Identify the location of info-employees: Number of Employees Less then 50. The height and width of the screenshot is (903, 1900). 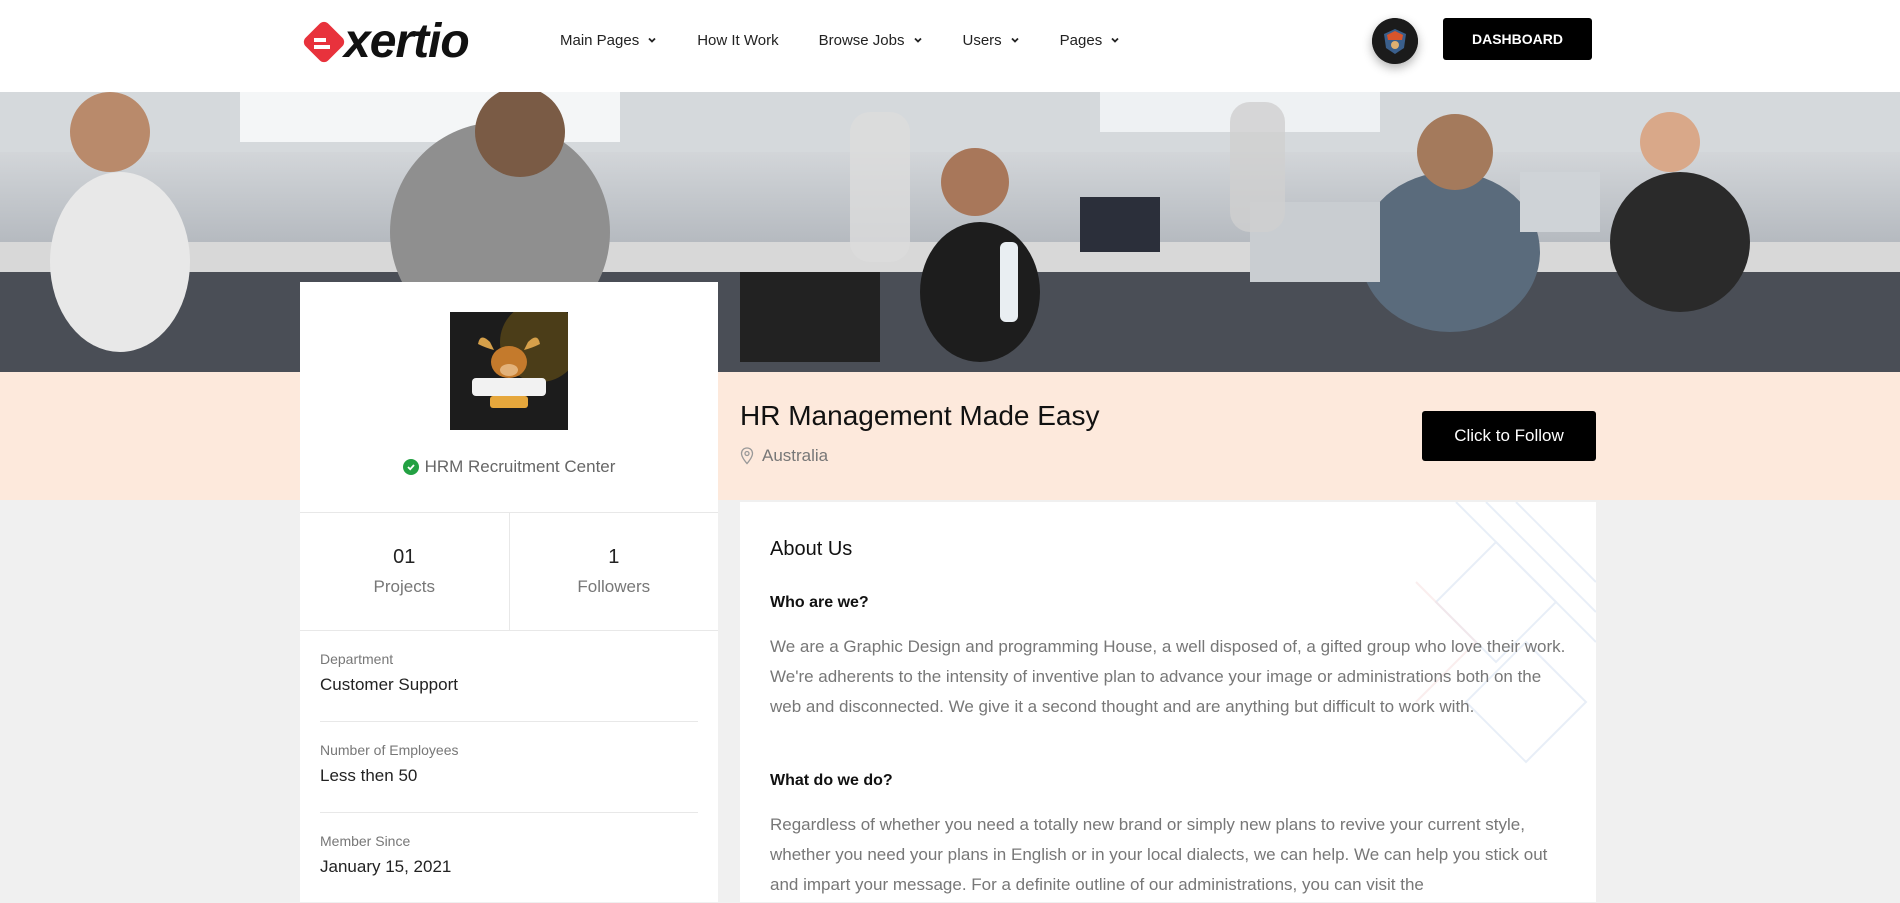
(509, 777).